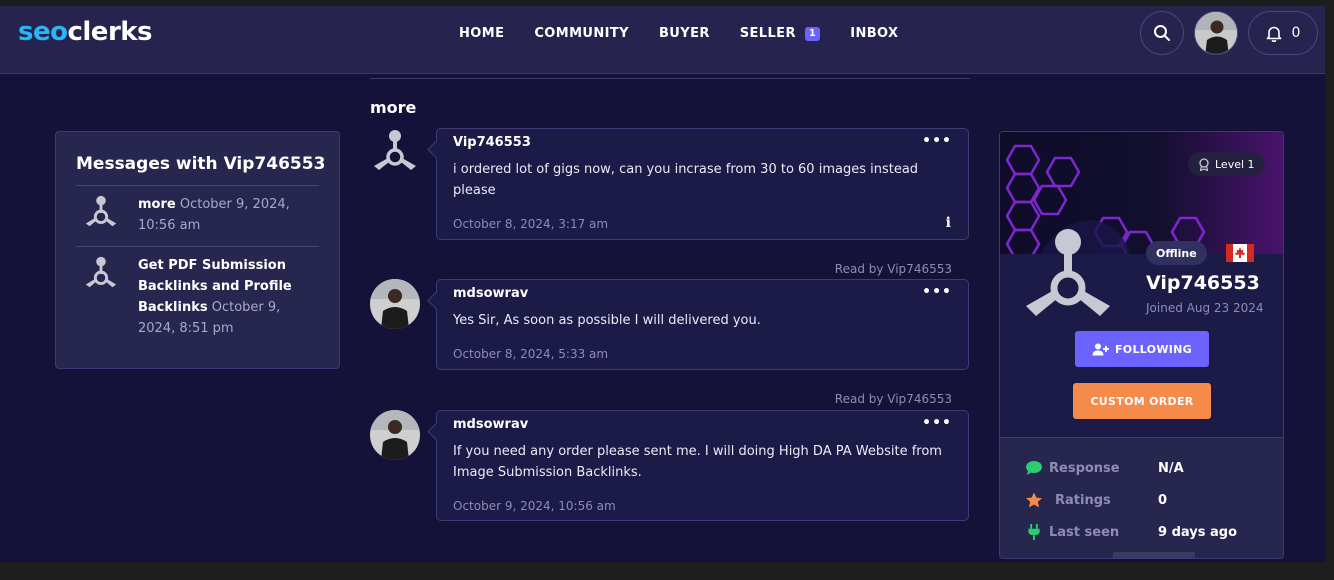  What do you see at coordinates (1034, 532) in the screenshot?
I see `plug-icon` at bounding box center [1034, 532].